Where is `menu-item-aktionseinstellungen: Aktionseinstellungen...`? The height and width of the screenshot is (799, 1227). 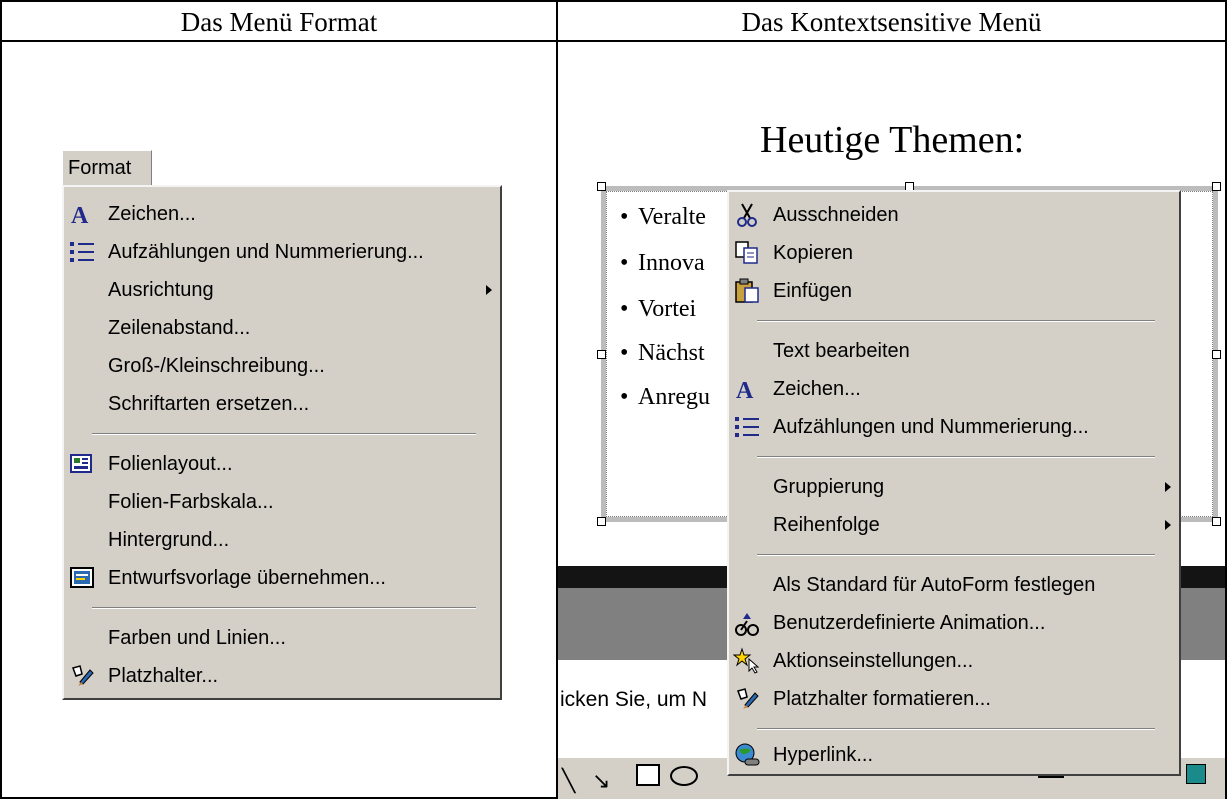
menu-item-aktionseinstellungen: Aktionseinstellungen... is located at coordinates (954, 661).